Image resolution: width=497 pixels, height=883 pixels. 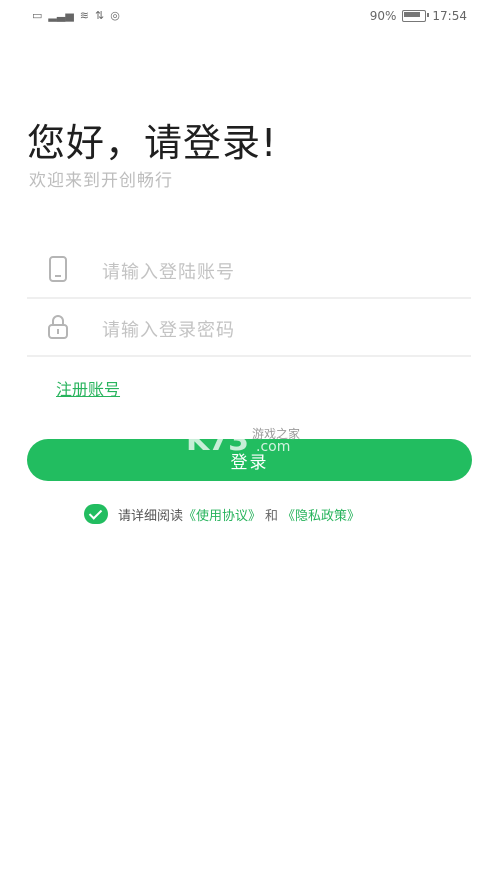 I want to click on login-button: 登录, so click(x=249, y=460).